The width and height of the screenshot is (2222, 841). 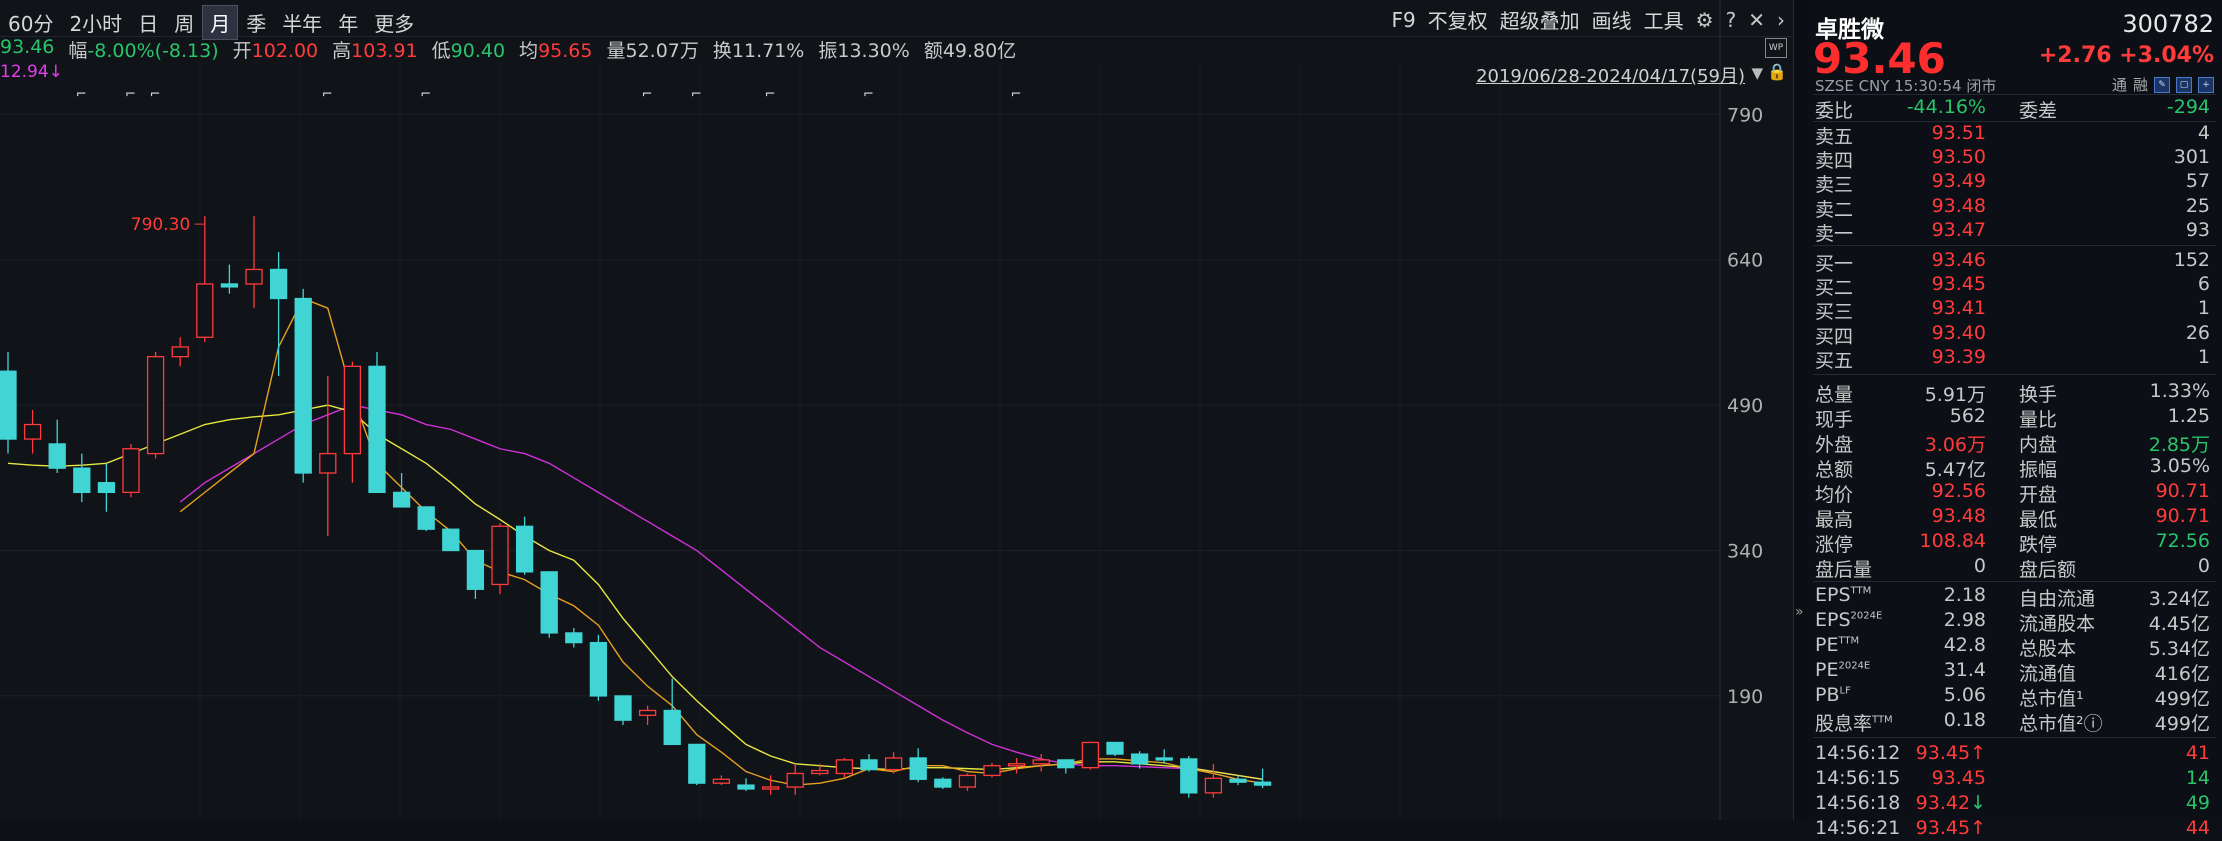 What do you see at coordinates (616, 51) in the screenshot?
I see `quote-label: 量` at bounding box center [616, 51].